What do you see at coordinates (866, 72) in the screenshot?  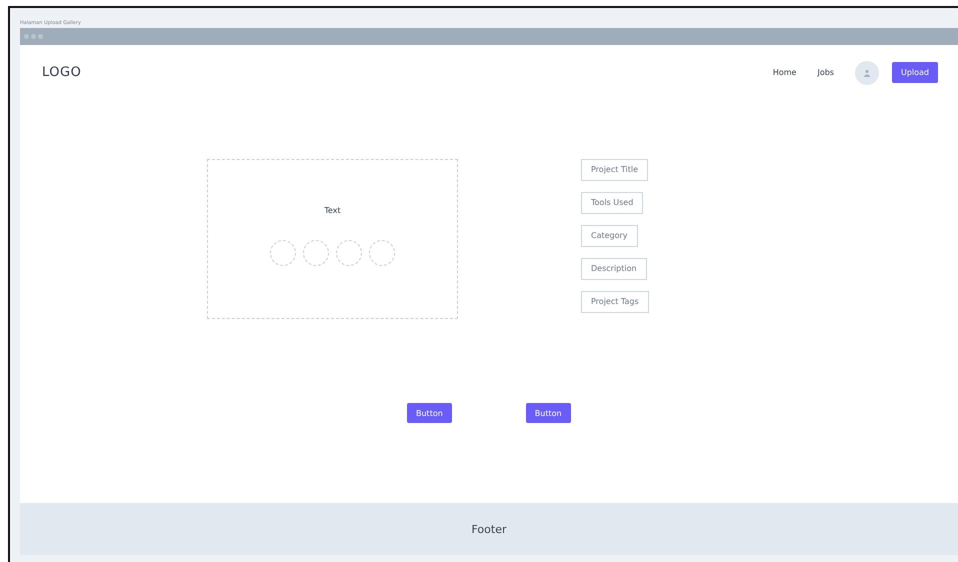 I see `avatar-icon` at bounding box center [866, 72].